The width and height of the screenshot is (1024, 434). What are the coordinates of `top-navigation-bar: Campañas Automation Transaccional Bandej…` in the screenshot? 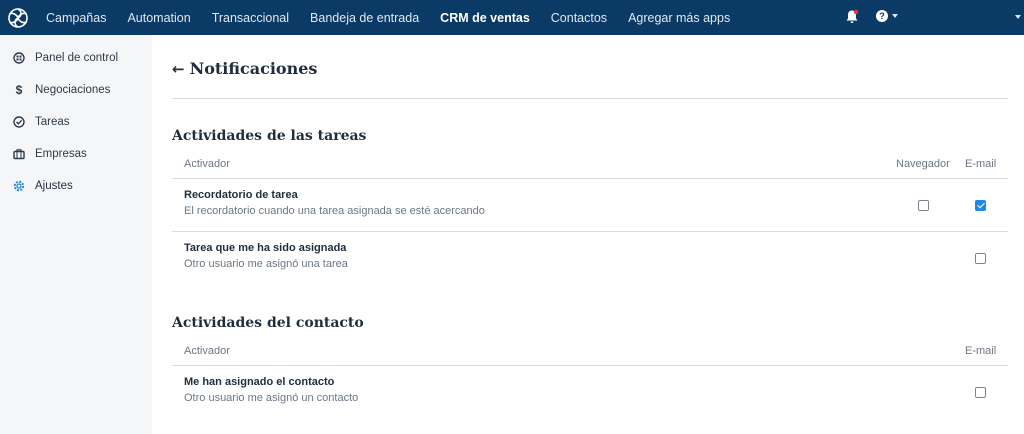 It's located at (512, 17).